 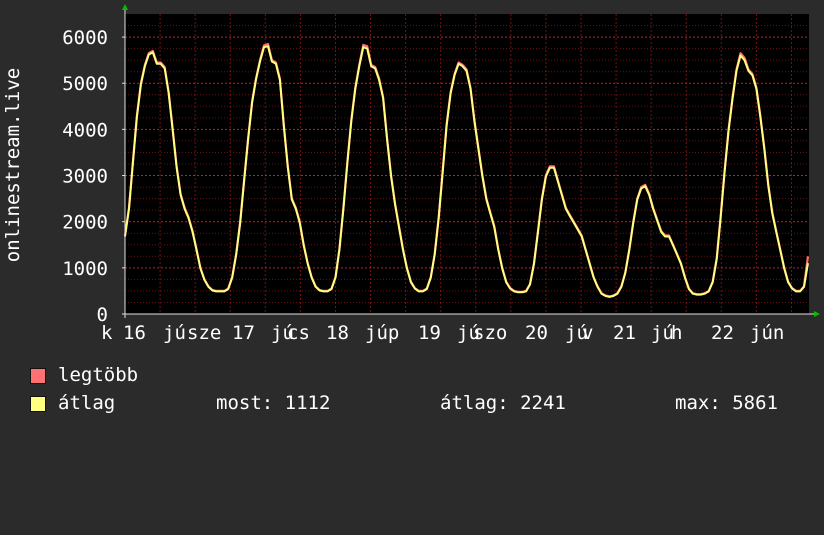 What do you see at coordinates (204, 333) in the screenshot?
I see `x-tick-label: sze` at bounding box center [204, 333].